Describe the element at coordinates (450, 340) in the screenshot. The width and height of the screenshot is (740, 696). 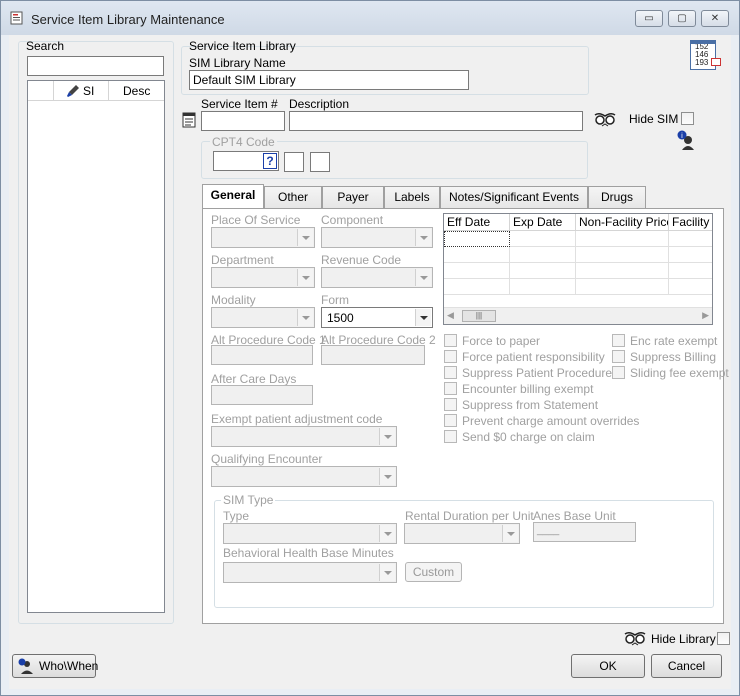
I see `force-to-paper-checkbox` at that location.